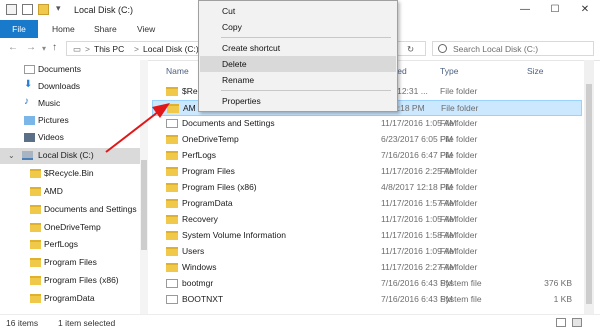  What do you see at coordinates (561, 322) in the screenshot?
I see `details-view-icon` at bounding box center [561, 322].